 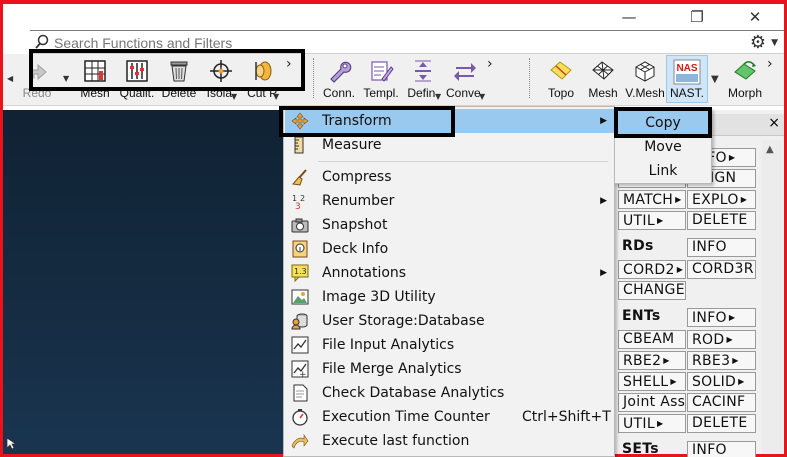 What do you see at coordinates (450, 273) in the screenshot?
I see `menu-item-annotations: 1.3 Annotations ▶` at bounding box center [450, 273].